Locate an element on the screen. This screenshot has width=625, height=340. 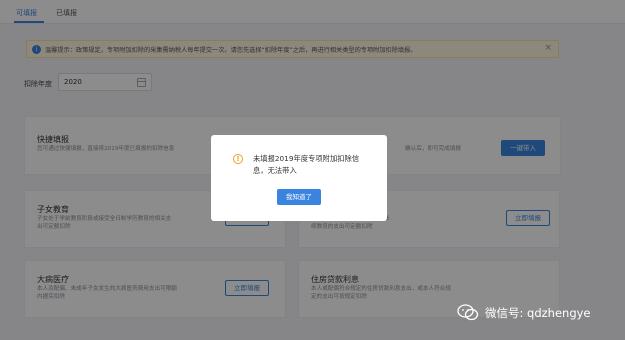
watermark: 微信号: qdzhengye is located at coordinates (537, 313).